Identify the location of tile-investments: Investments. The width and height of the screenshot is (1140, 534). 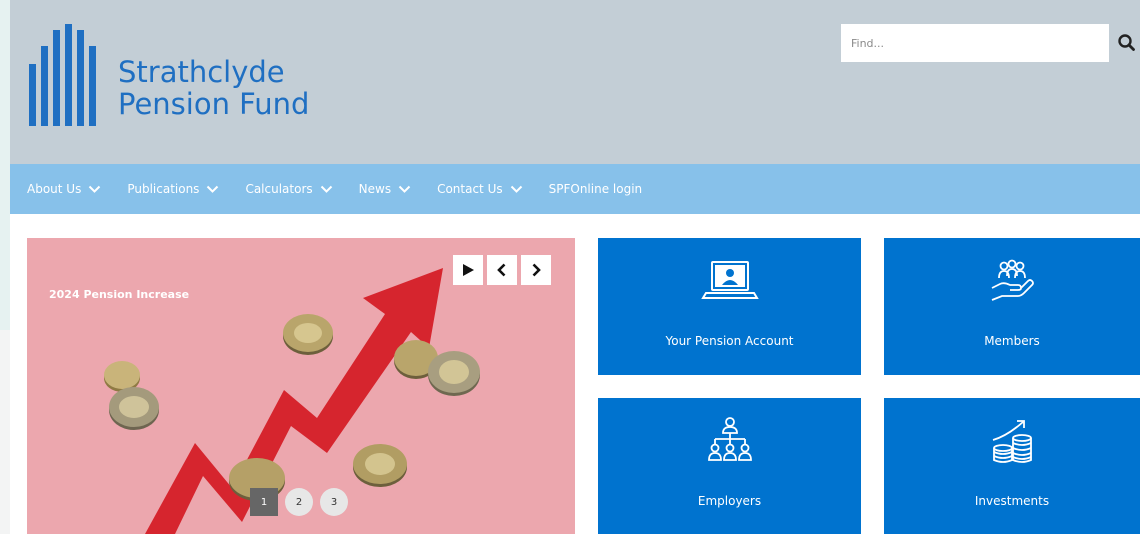
(1012, 466).